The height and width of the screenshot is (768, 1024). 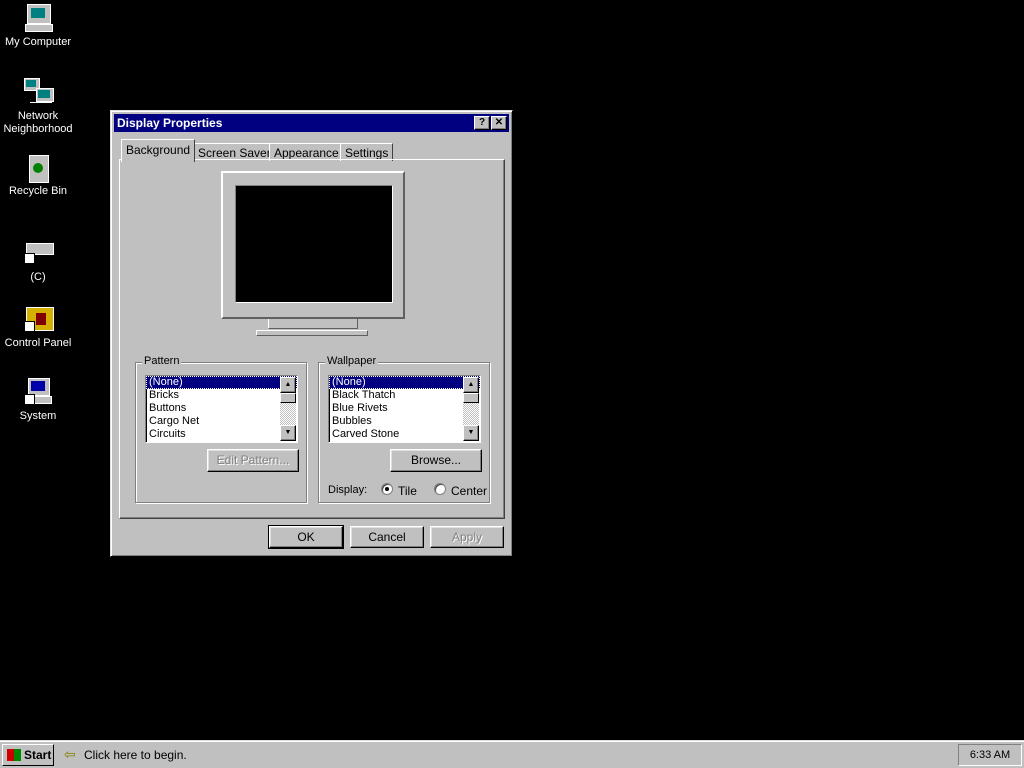 I want to click on dialog-title: Display Properties, so click(x=170, y=123).